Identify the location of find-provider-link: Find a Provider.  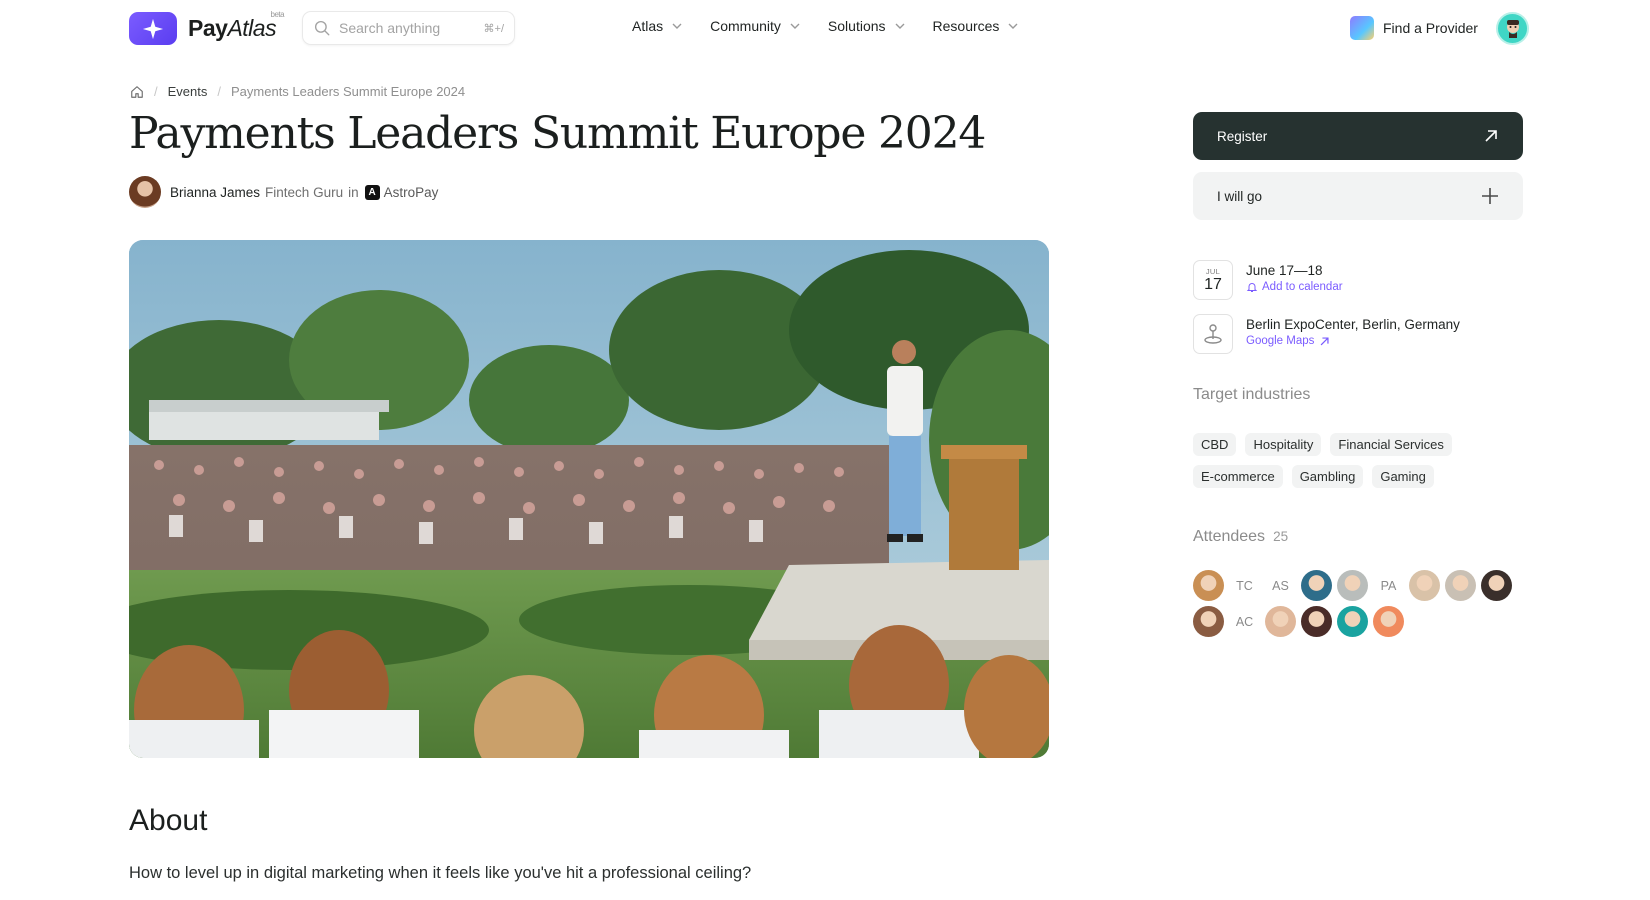
(1414, 28).